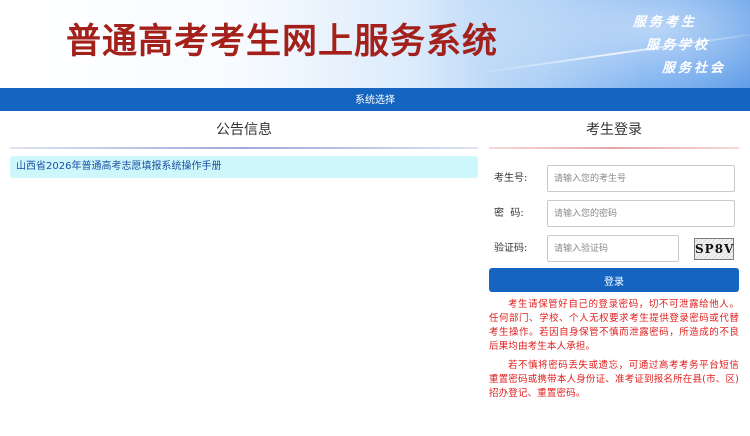  Describe the element at coordinates (509, 213) in the screenshot. I see `password-label: 密 码:` at that location.